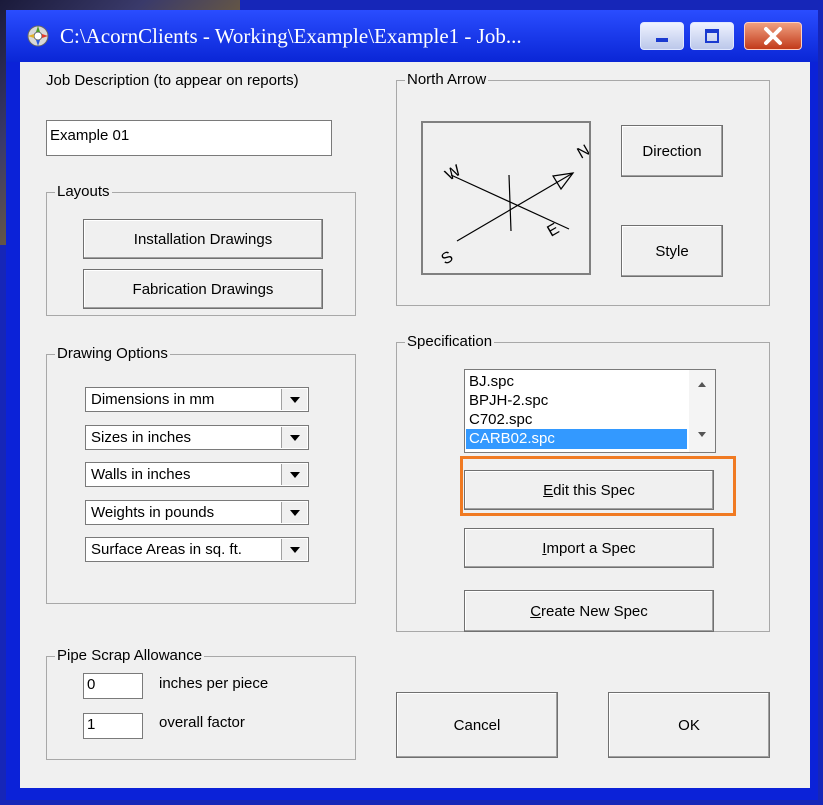 This screenshot has height=805, width=823. I want to click on compass-icon: N E S W, so click(516, 205).